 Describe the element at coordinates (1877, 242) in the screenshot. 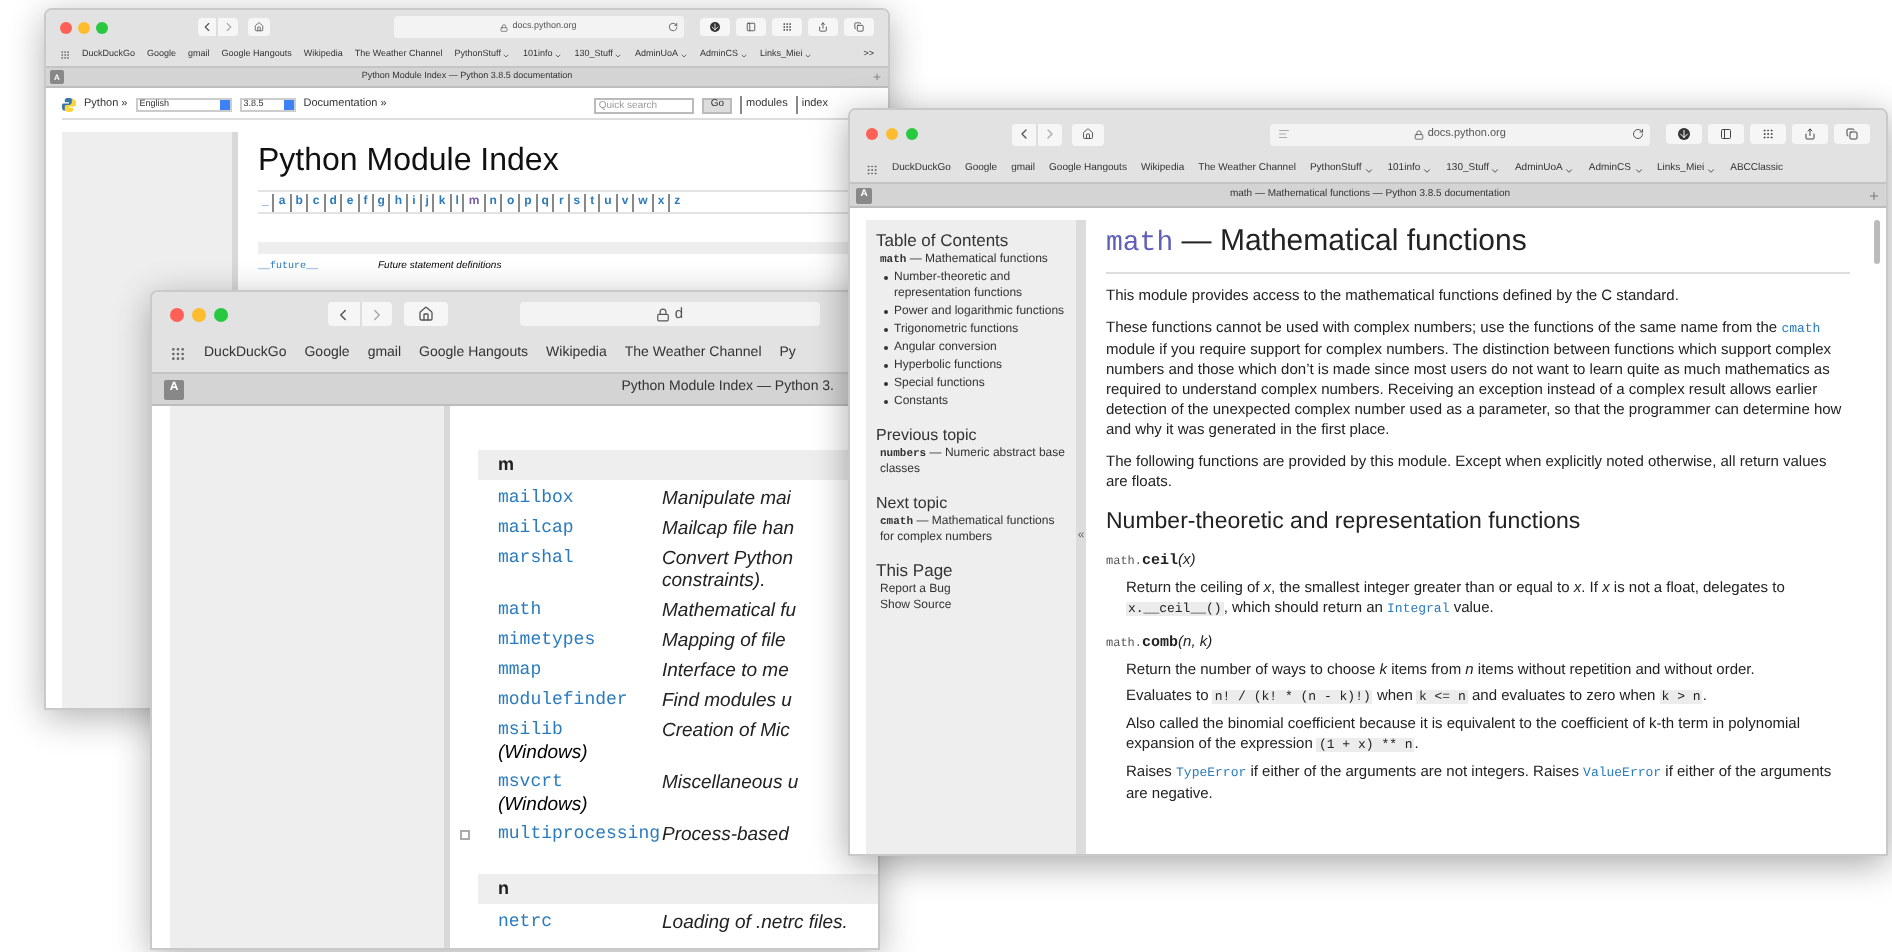

I see `scrollbar-thumb` at that location.